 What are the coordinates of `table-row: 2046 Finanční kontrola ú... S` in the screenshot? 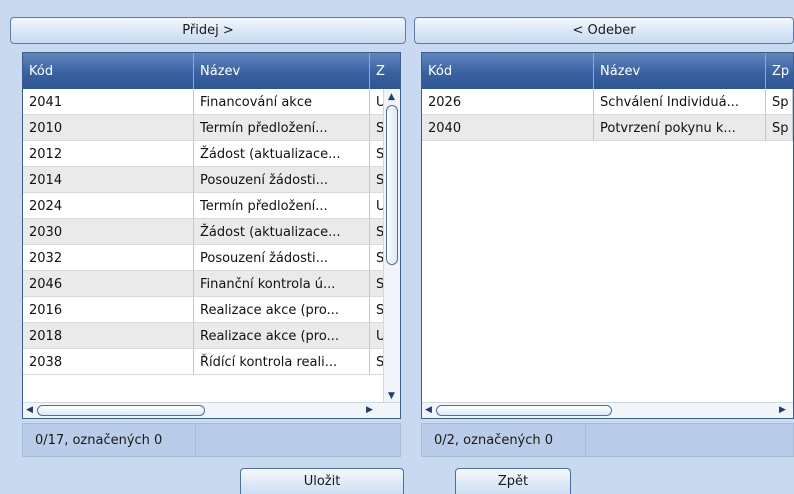 It's located at (211, 284).